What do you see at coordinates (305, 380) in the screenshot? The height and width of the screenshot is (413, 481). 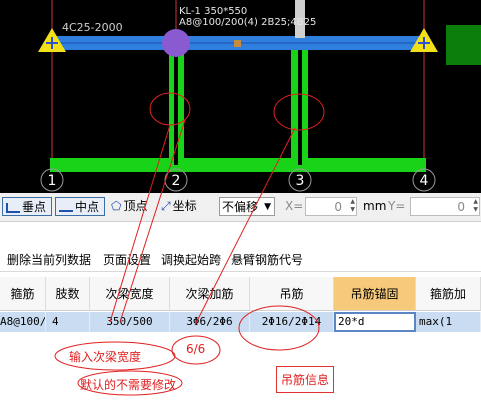 I see `annotation-note-hanger: 吊筋信息` at bounding box center [305, 380].